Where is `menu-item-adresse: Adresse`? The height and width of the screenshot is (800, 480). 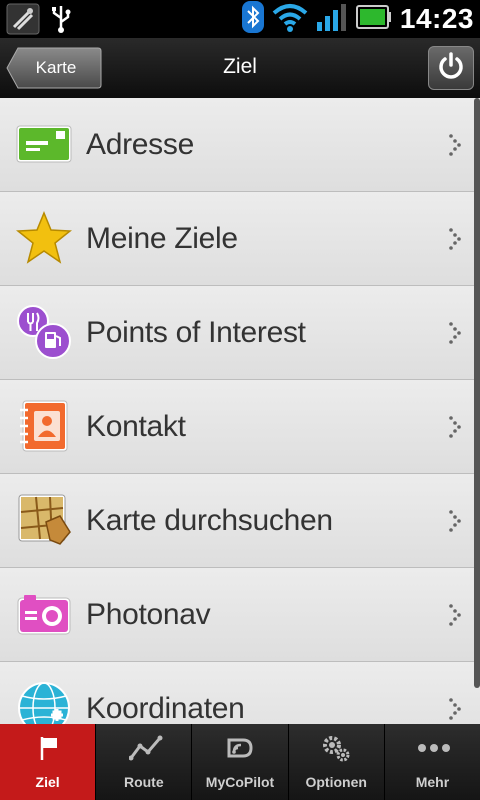
menu-item-adresse: Adresse is located at coordinates (240, 145).